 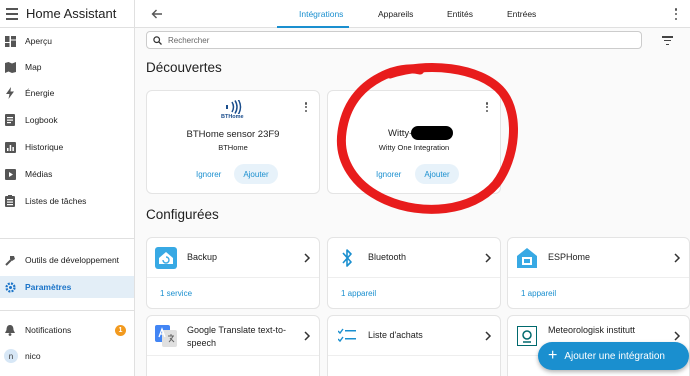 I want to click on search-input, so click(x=368, y=40).